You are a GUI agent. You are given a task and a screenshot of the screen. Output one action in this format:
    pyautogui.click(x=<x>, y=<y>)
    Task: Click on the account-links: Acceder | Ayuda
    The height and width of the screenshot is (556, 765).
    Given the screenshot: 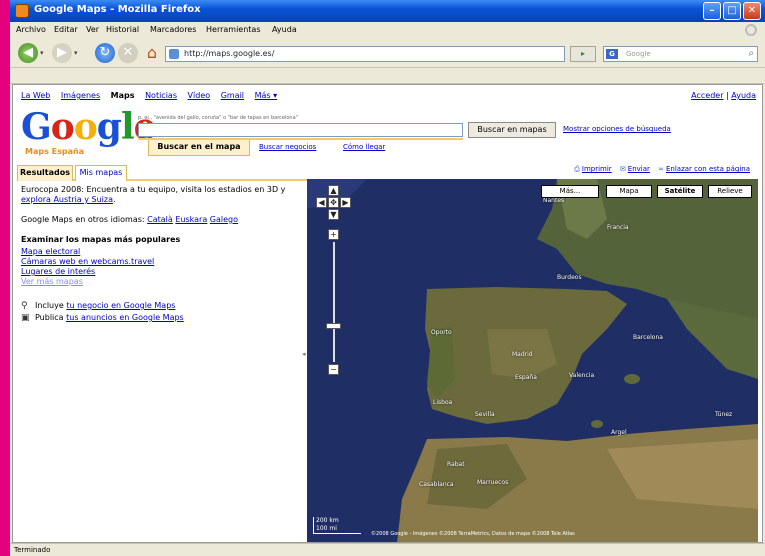 What is the action you would take?
    pyautogui.click(x=723, y=95)
    